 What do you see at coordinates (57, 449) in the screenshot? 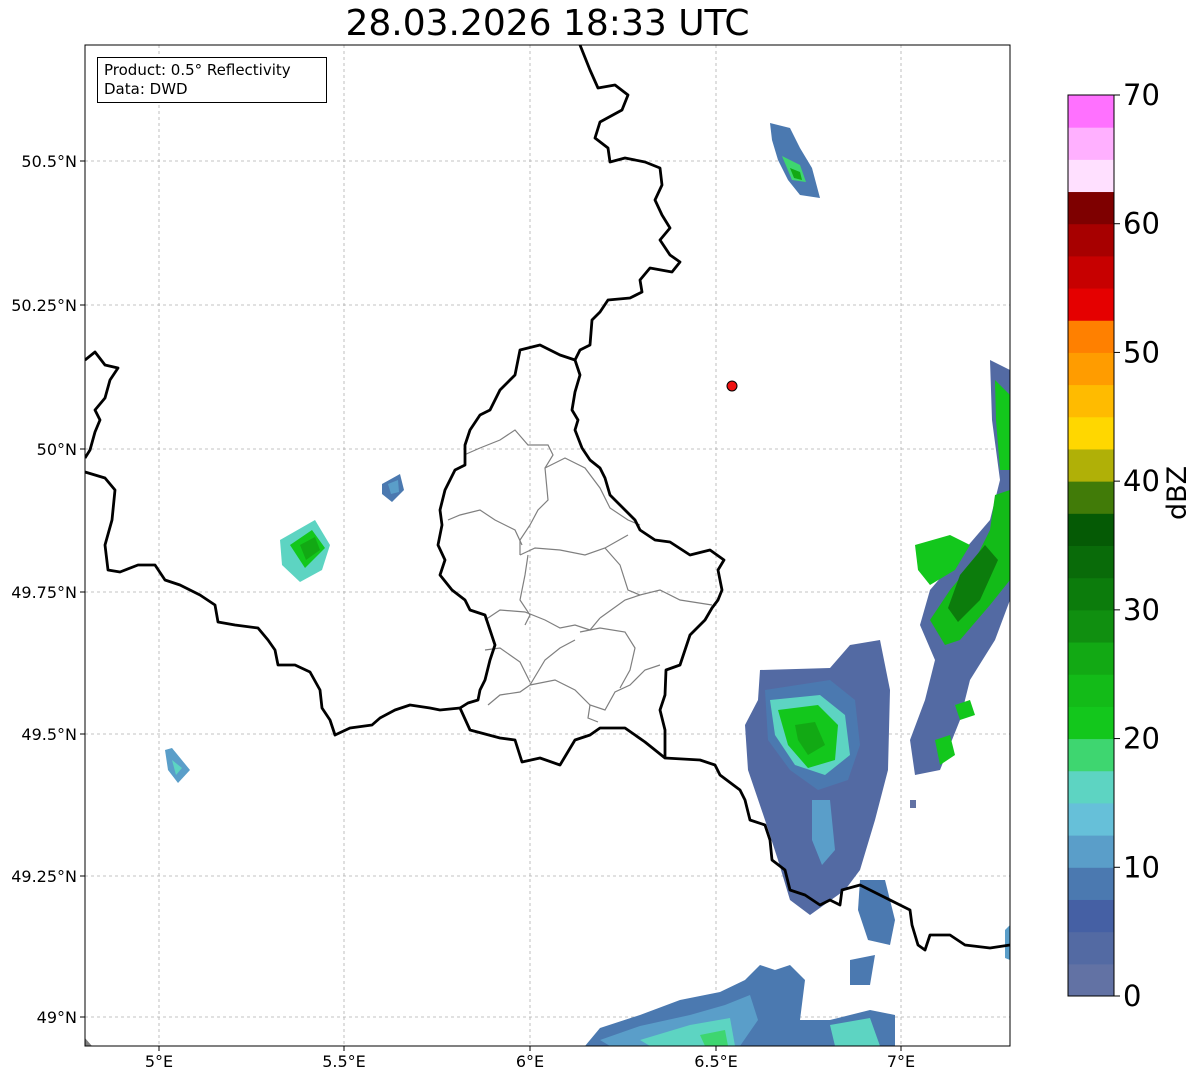
I see `y-tick-label: 50°N` at bounding box center [57, 449].